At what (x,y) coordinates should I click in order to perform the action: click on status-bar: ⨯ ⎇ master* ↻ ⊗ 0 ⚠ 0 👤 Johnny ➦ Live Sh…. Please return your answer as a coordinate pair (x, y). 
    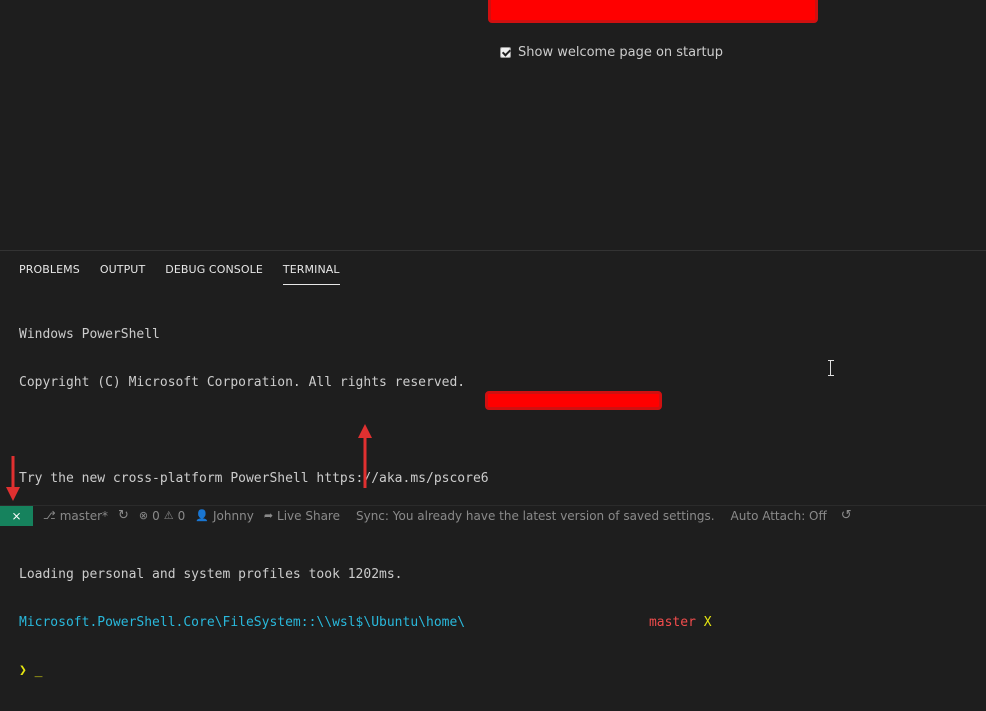
    Looking at the image, I should click on (493, 515).